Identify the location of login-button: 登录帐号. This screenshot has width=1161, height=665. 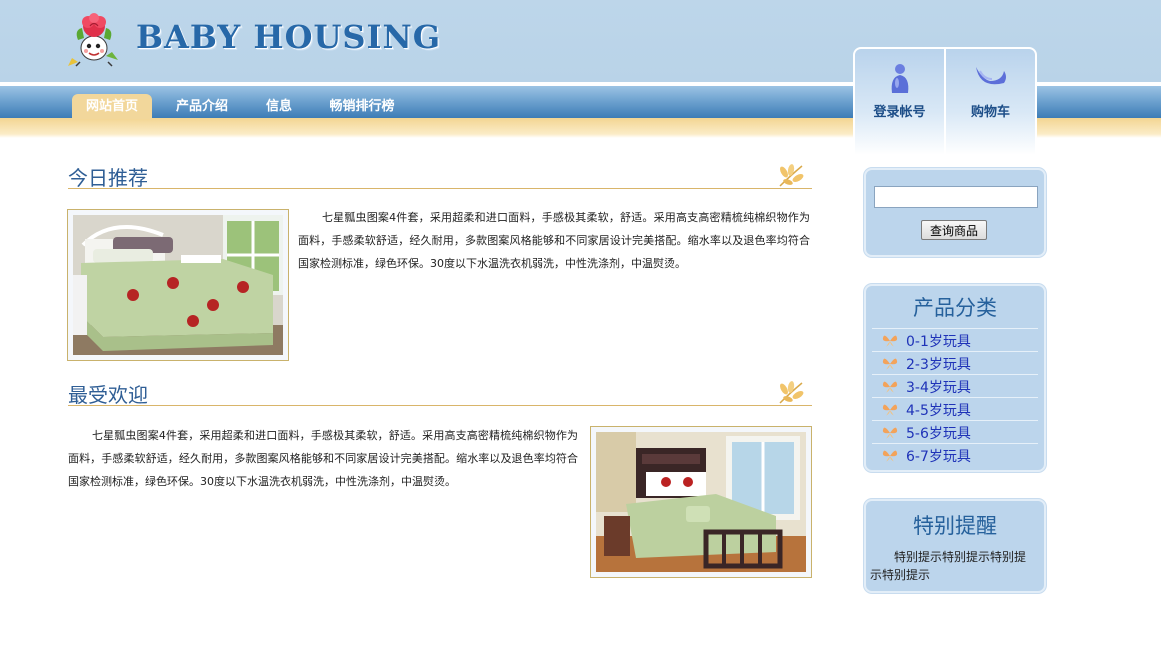
(899, 102).